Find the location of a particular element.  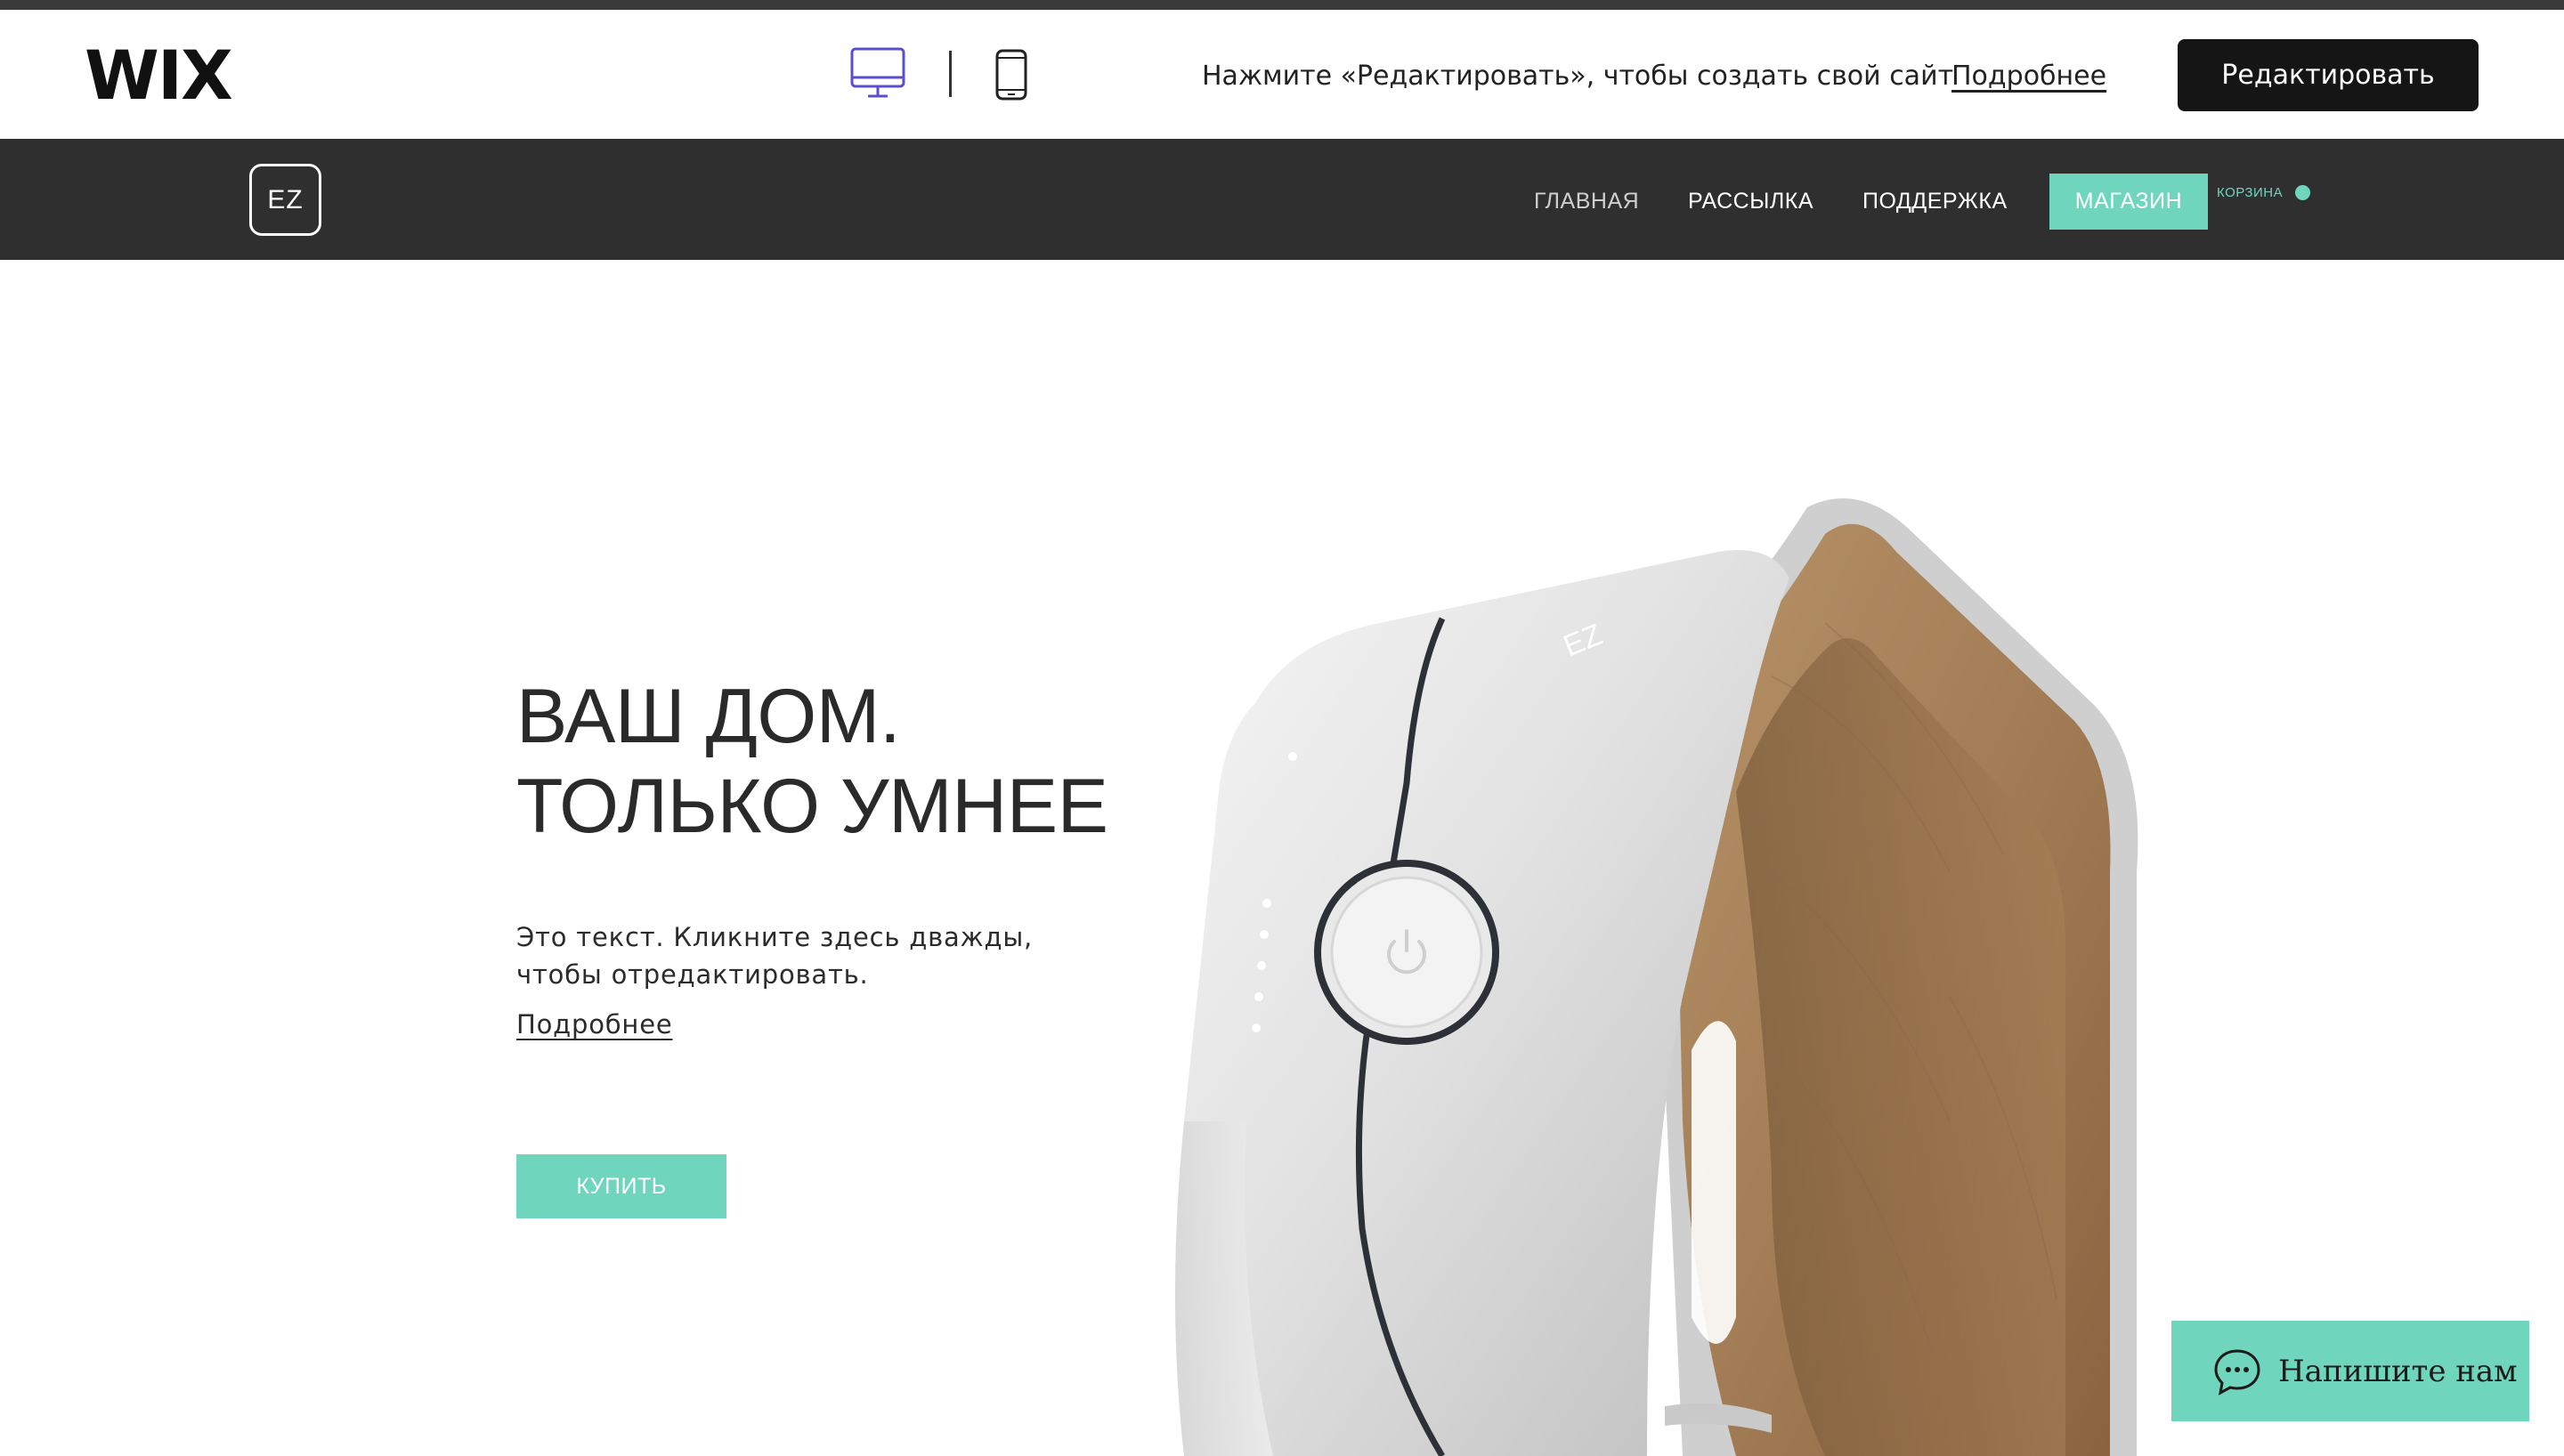

nav-item-newsletter: РАССЫЛКА is located at coordinates (1750, 201).